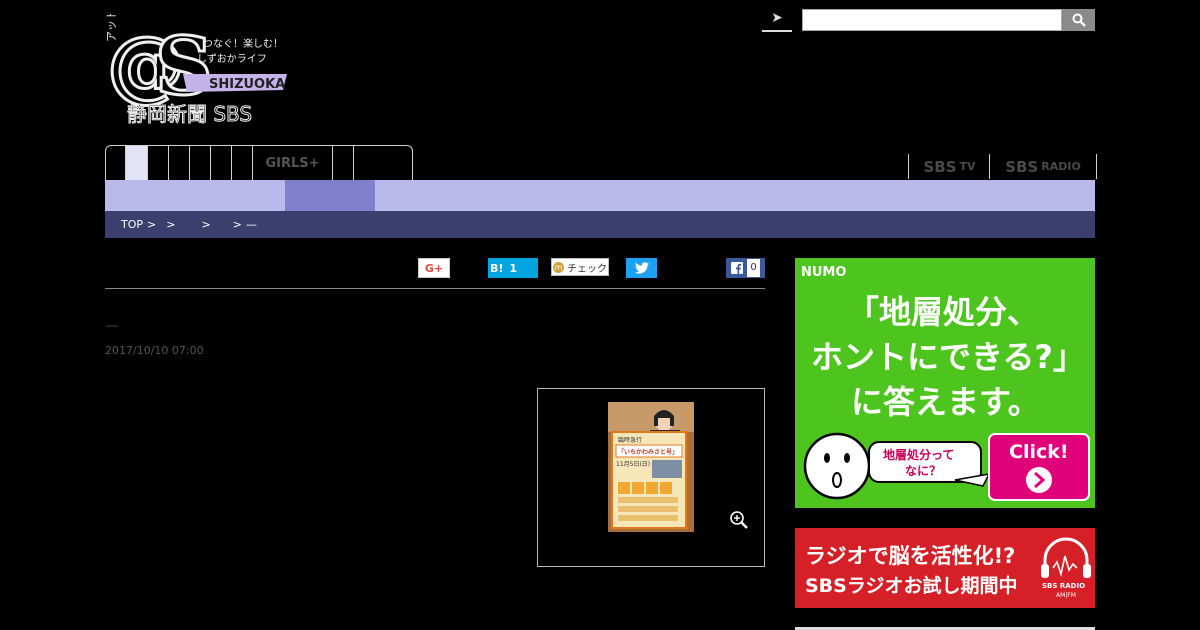  Describe the element at coordinates (648, 452) in the screenshot. I see `svg-text: 「いちかわみさと号」` at that location.